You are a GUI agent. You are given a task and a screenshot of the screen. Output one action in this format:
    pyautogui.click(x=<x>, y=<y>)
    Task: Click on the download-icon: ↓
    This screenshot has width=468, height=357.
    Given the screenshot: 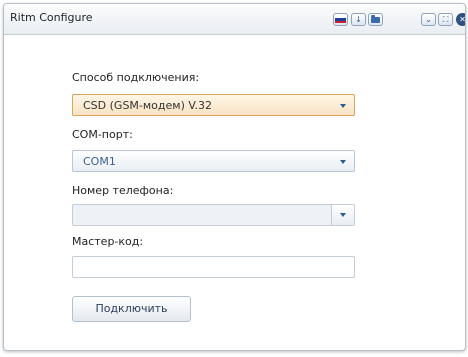 What is the action you would take?
    pyautogui.click(x=358, y=19)
    